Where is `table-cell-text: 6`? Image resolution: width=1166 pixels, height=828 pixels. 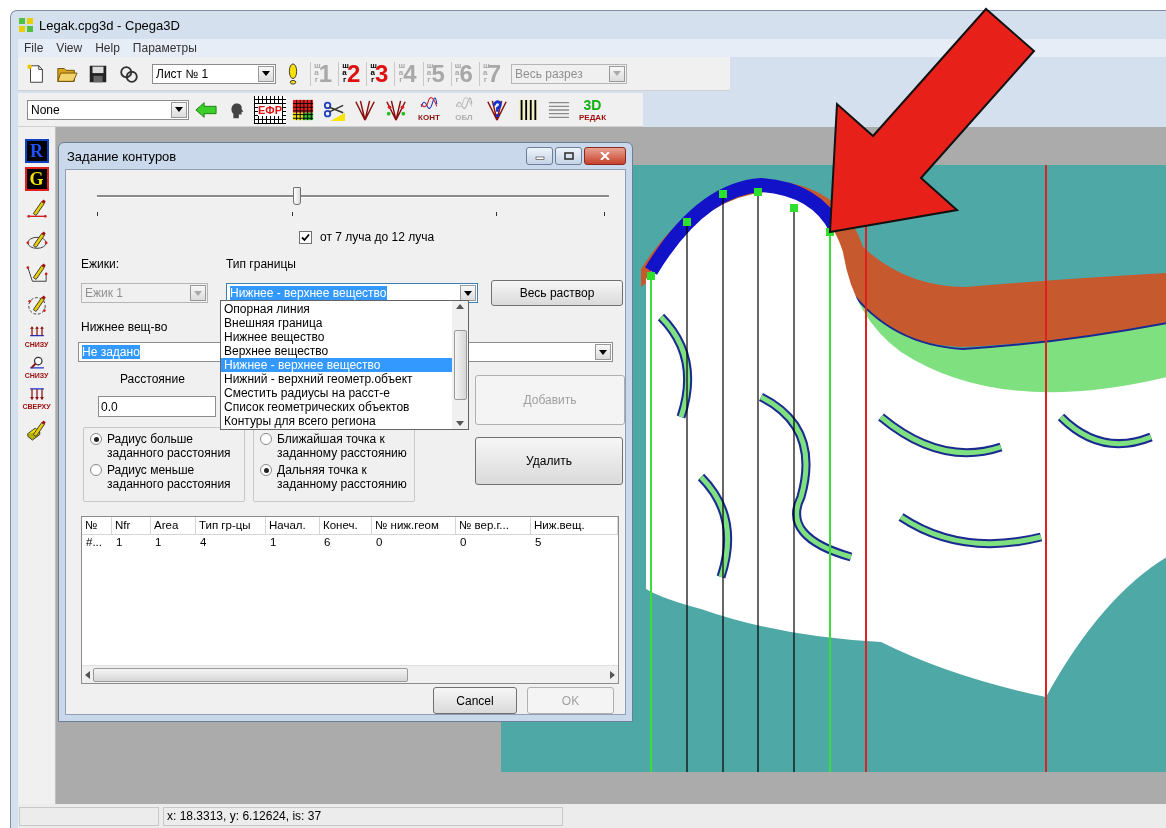
table-cell-text: 6 is located at coordinates (327, 542).